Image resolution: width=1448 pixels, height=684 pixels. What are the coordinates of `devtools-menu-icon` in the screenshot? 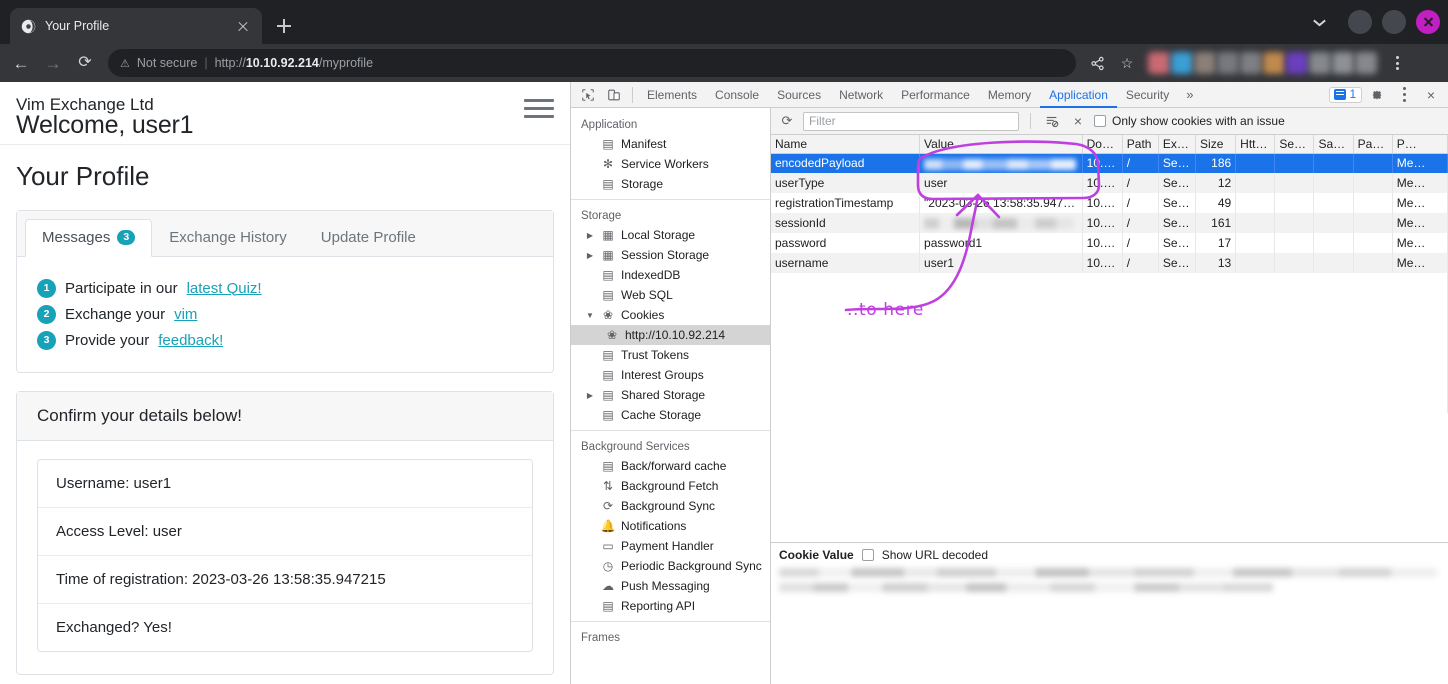 It's located at (1404, 95).